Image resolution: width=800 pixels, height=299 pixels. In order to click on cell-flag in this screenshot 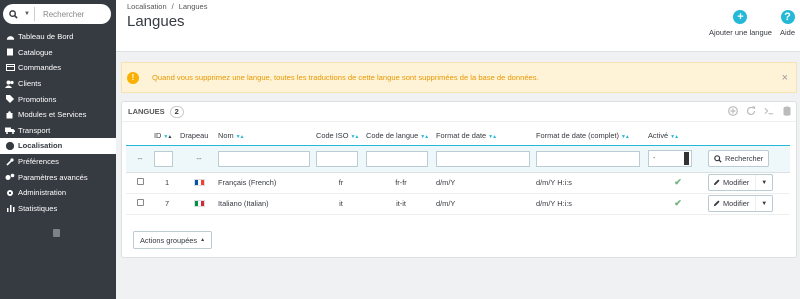, I will do `click(199, 183)`.